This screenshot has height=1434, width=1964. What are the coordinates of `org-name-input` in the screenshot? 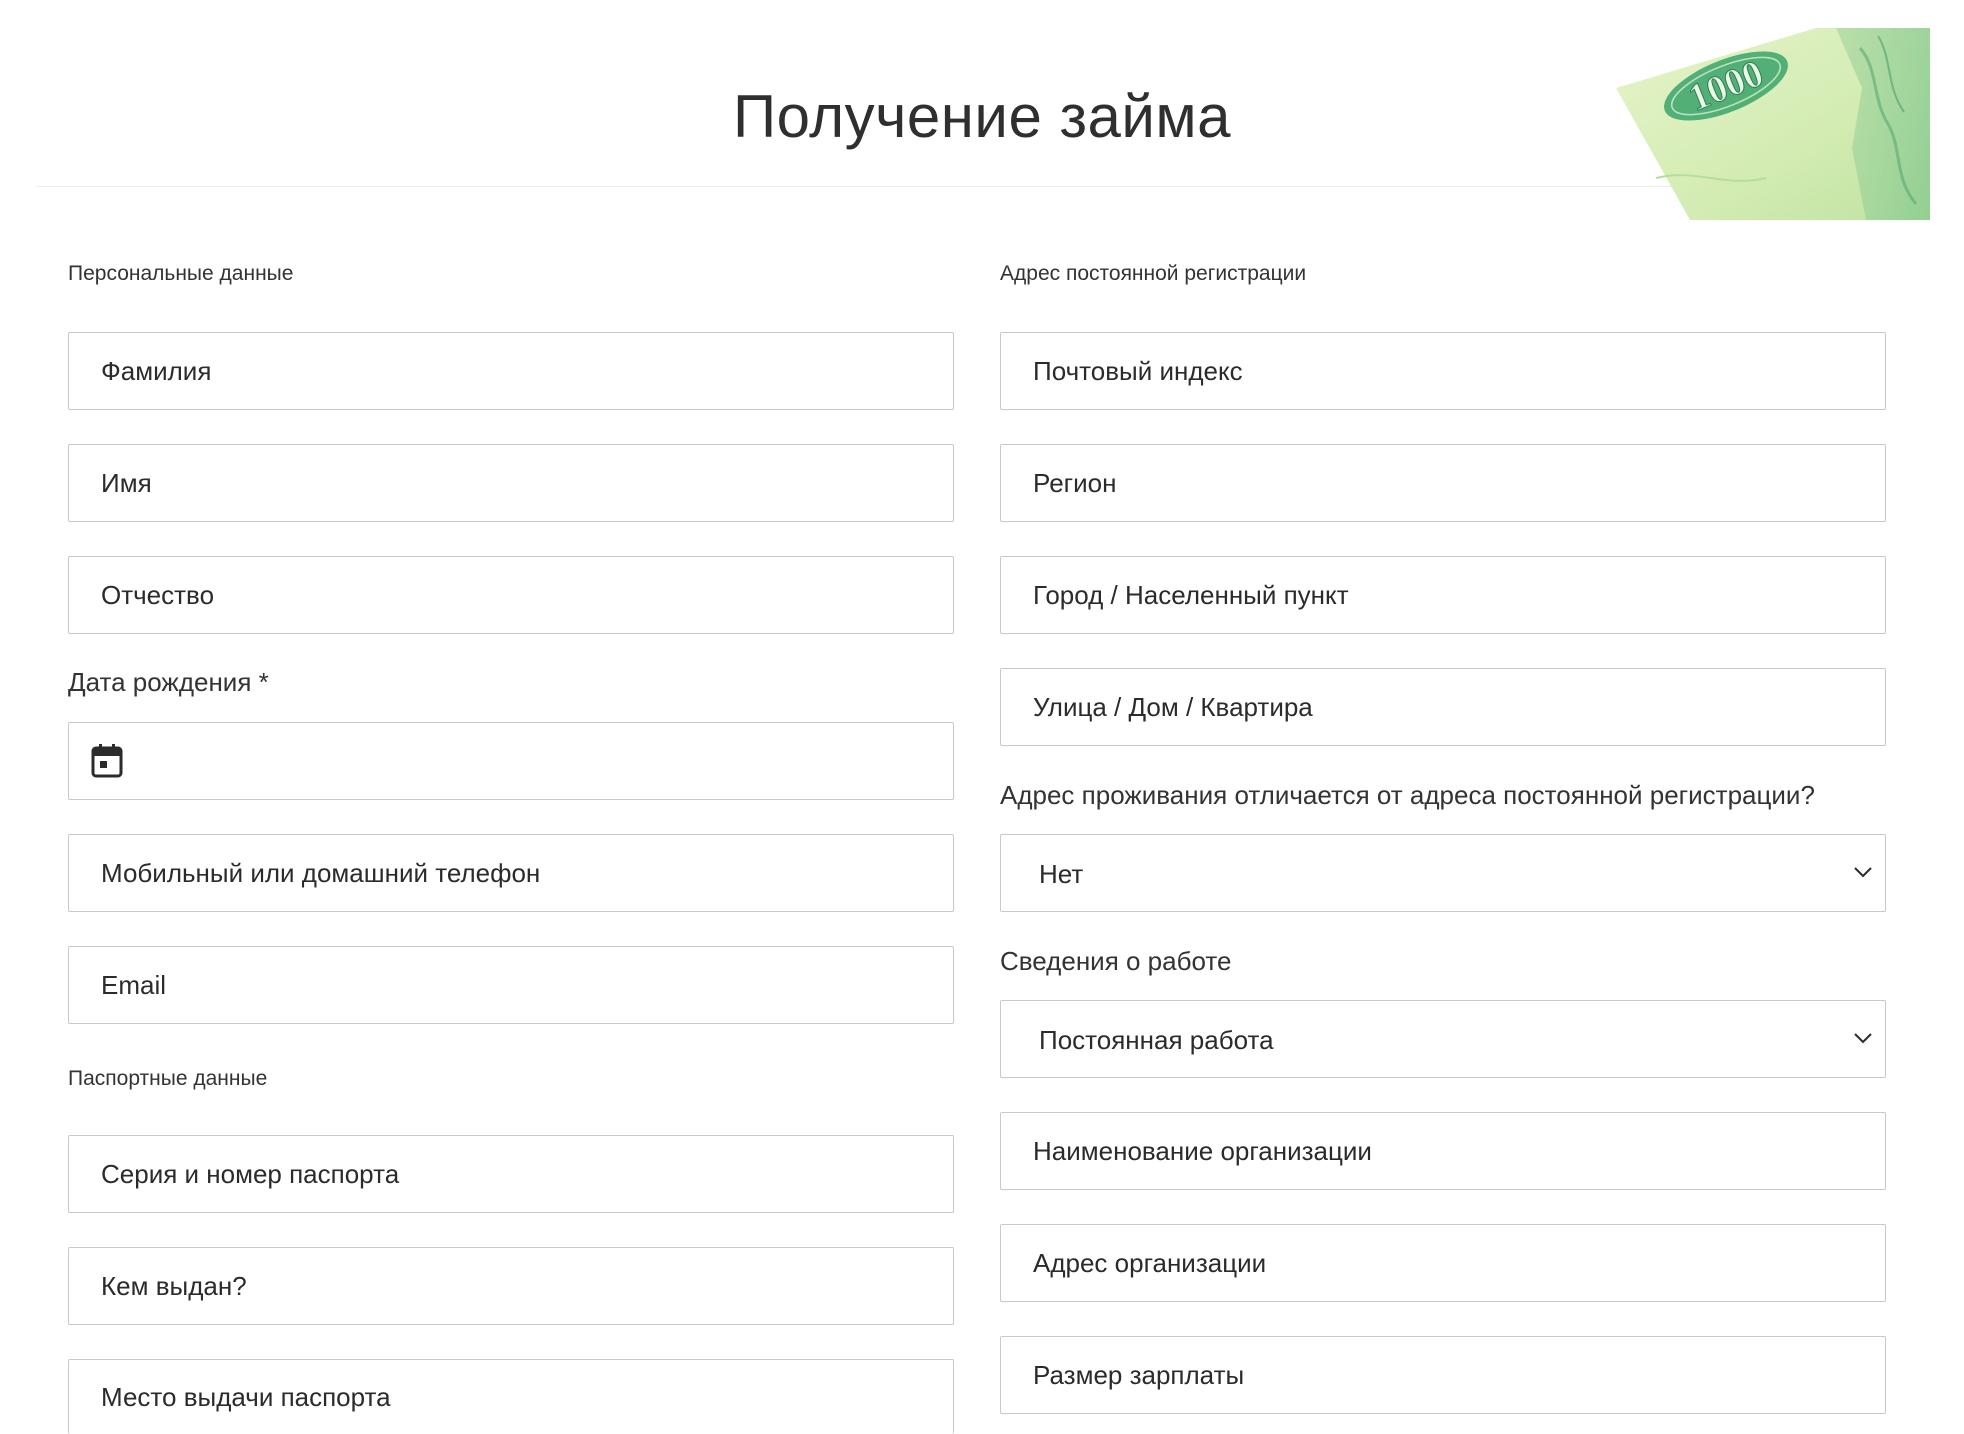 It's located at (1443, 1151).